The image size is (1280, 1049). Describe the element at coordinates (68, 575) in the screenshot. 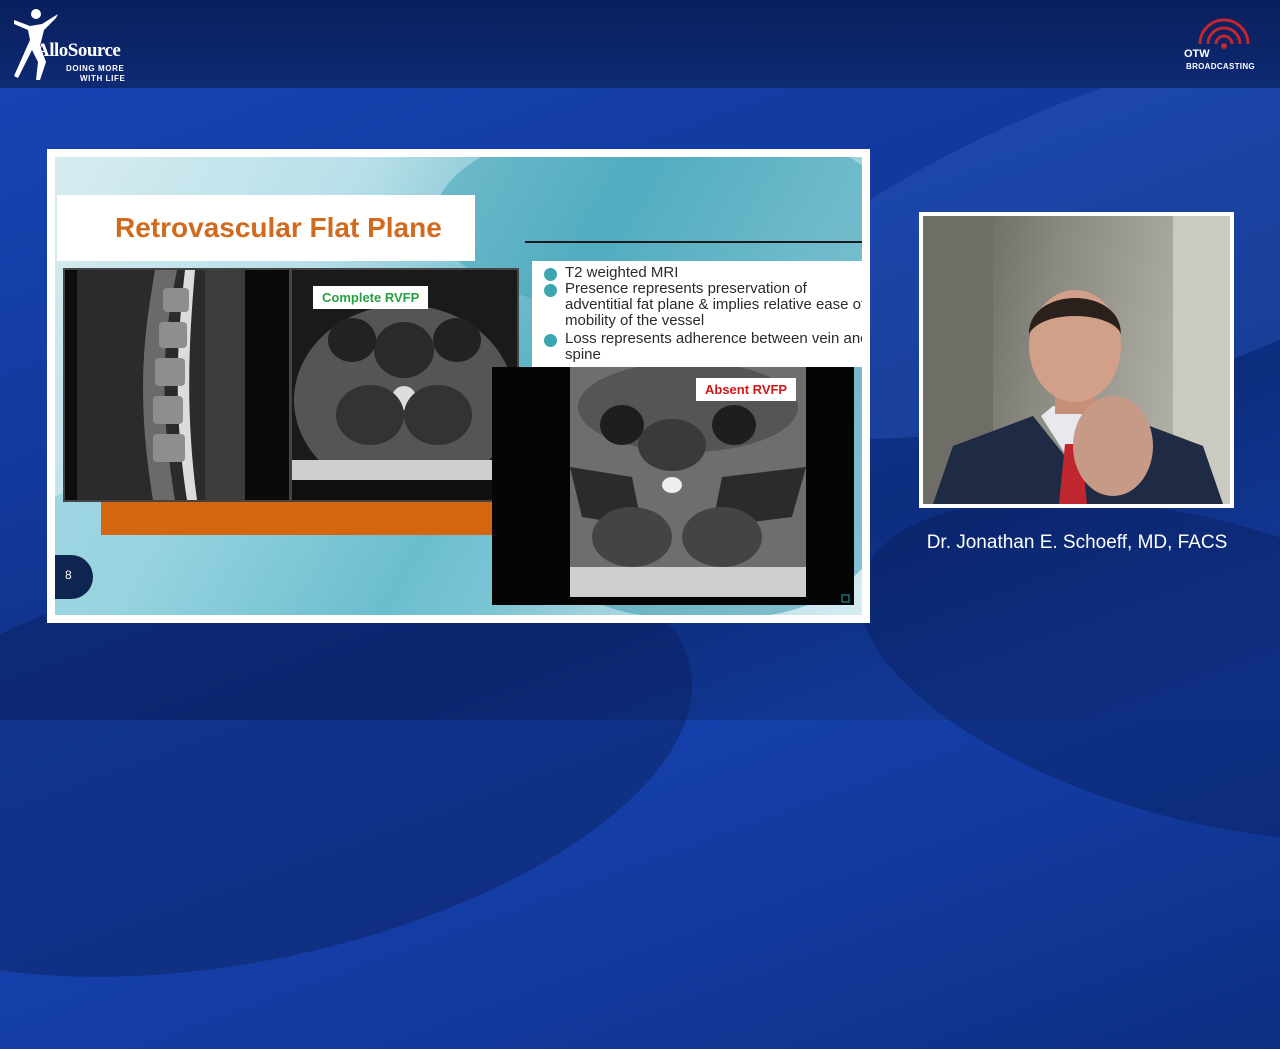

I see `page-number: 8` at that location.